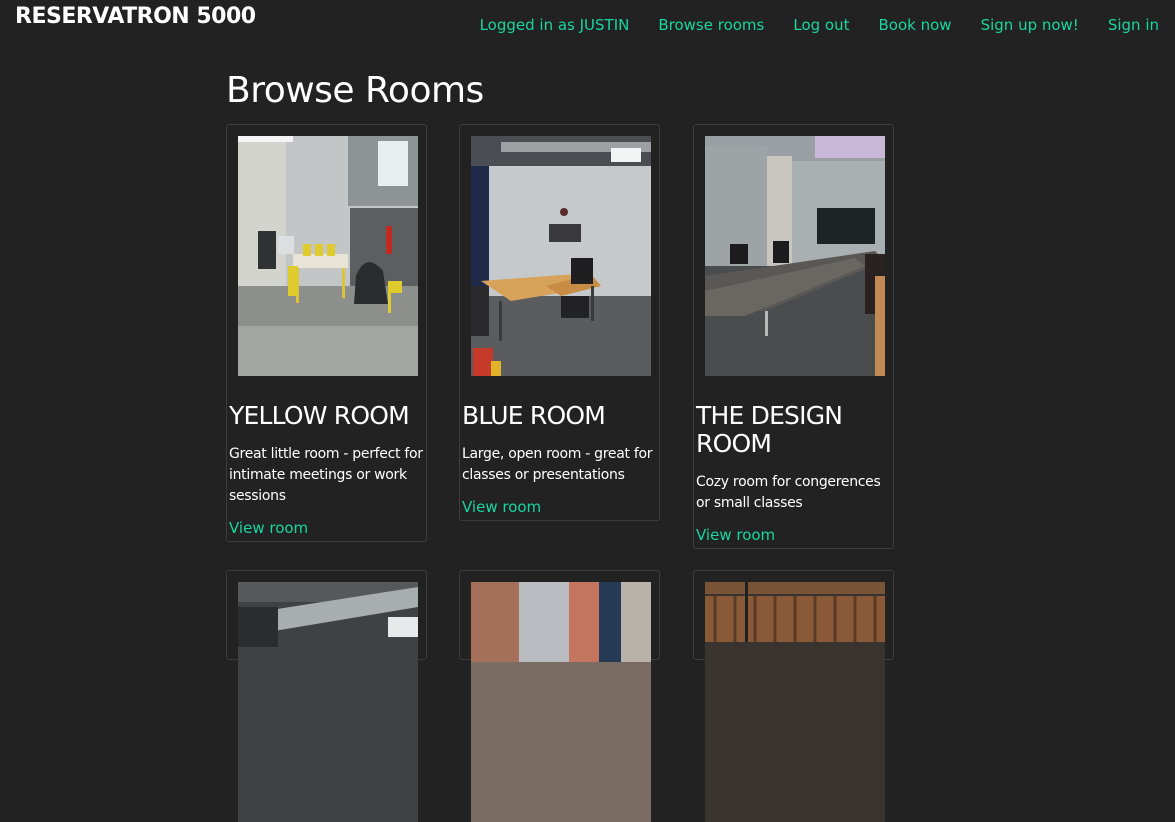  I want to click on room-photo-blue, so click(561, 256).